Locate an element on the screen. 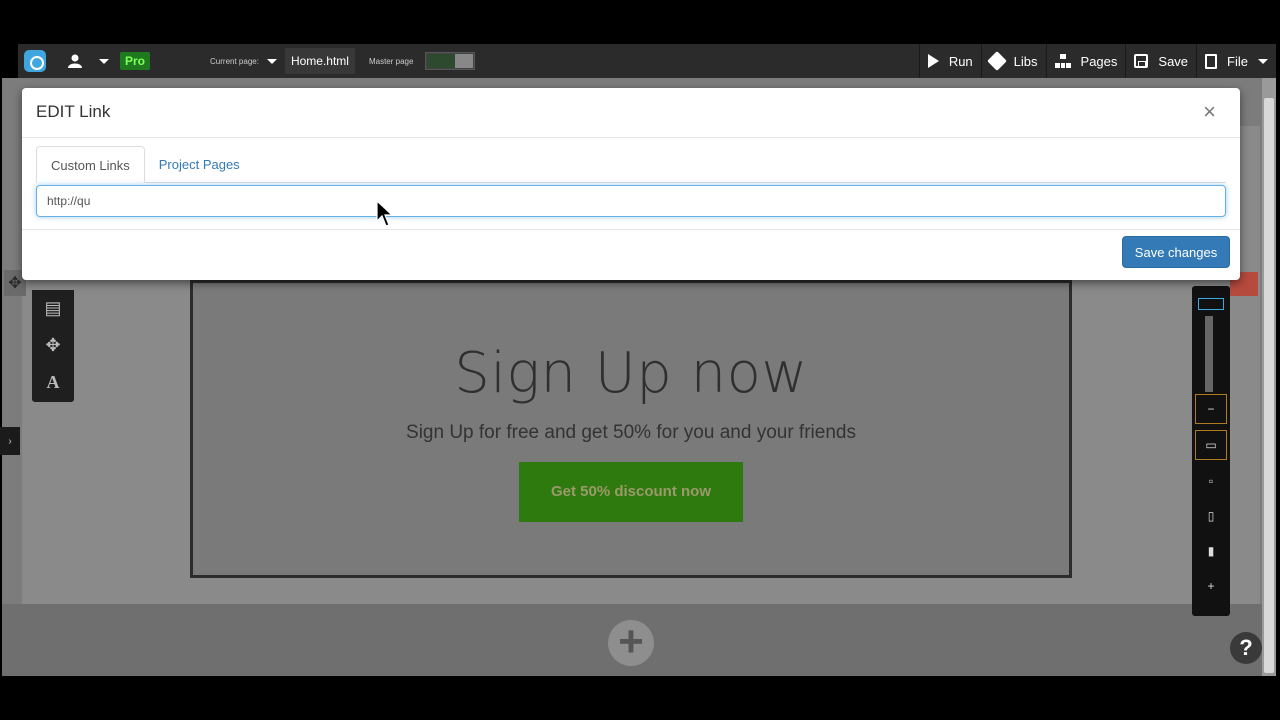 This screenshot has width=1280, height=720. save-label: Save is located at coordinates (1173, 61).